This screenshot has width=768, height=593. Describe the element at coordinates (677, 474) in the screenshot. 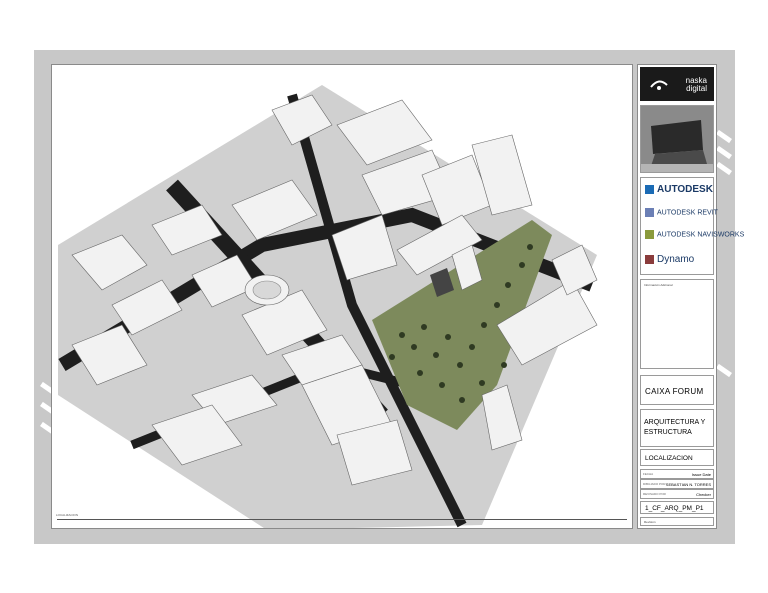

I see `meta-row-date: FECHA Issue Date` at that location.